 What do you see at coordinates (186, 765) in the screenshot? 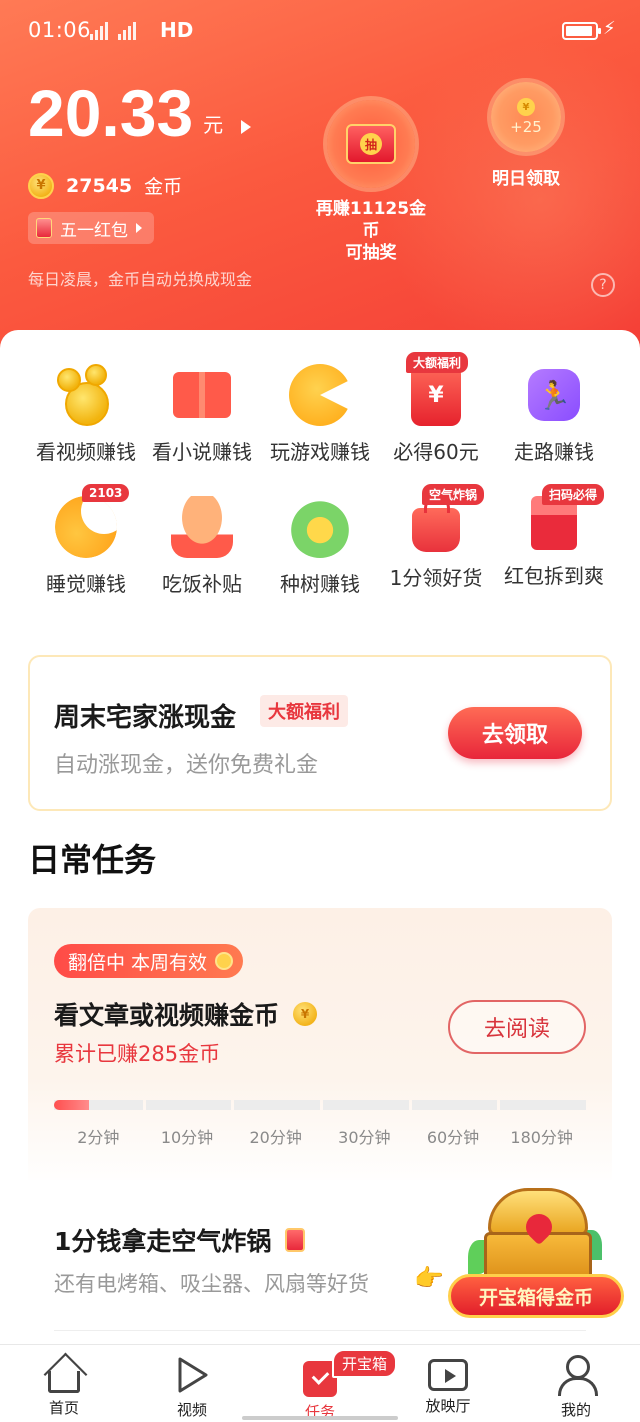
I see `promo-subtitle: 自动涨现金，送你免费礼金` at bounding box center [186, 765].